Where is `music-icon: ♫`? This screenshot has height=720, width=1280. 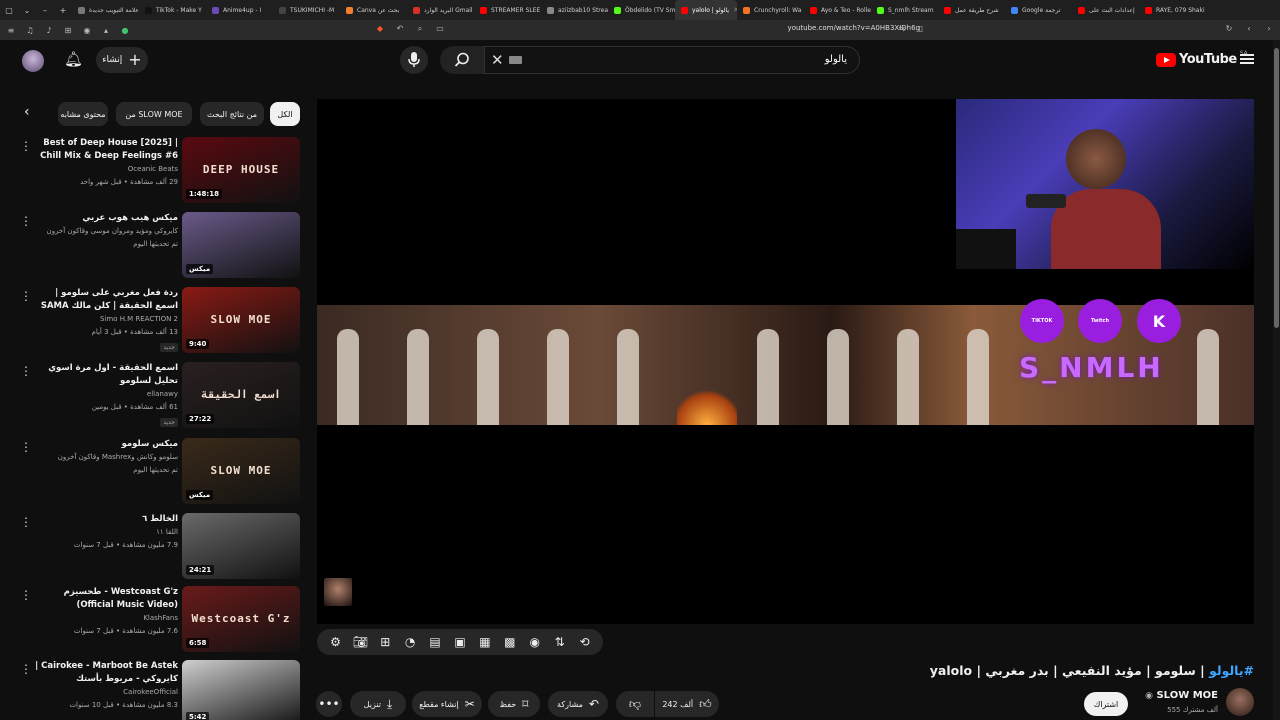
music-icon: ♫ is located at coordinates (30, 30).